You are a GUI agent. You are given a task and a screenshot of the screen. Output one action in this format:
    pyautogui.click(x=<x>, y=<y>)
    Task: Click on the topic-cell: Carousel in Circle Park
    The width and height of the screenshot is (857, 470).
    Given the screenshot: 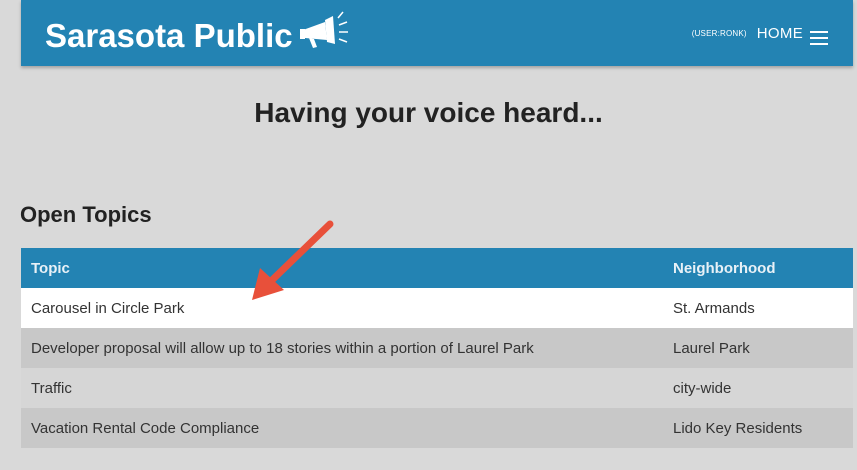 What is the action you would take?
    pyautogui.click(x=343, y=308)
    